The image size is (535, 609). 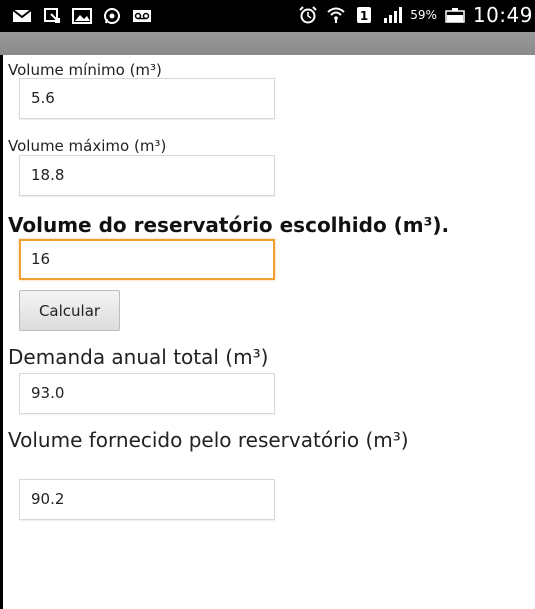 What do you see at coordinates (147, 98) in the screenshot?
I see `volume-min-field: 5.6` at bounding box center [147, 98].